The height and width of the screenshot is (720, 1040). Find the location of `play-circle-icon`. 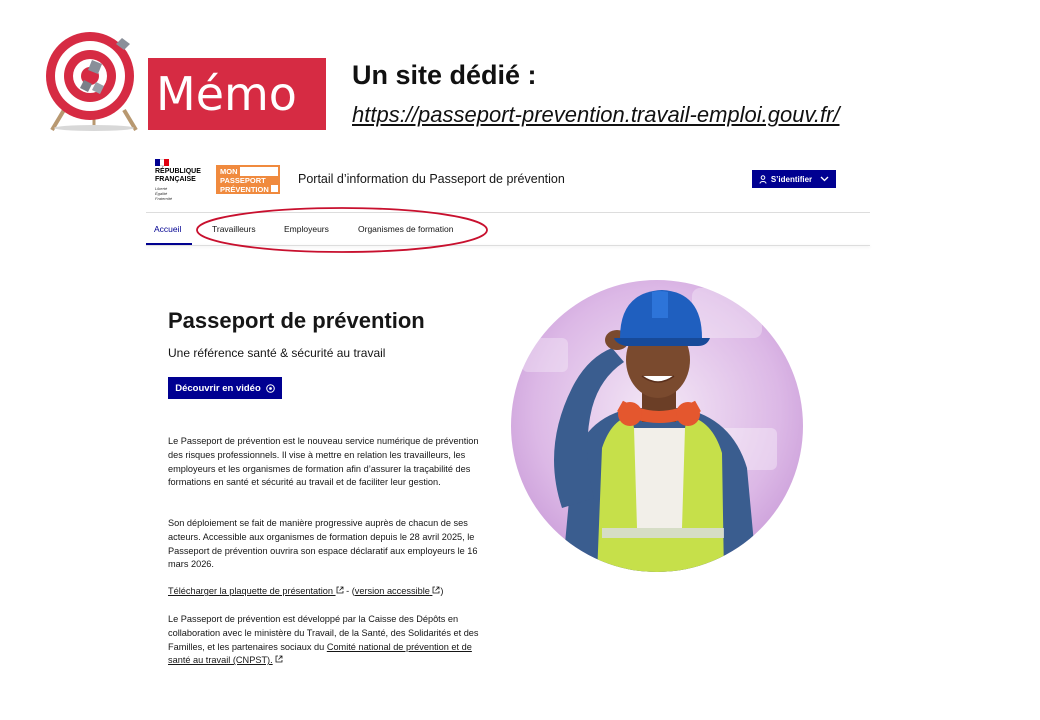

play-circle-icon is located at coordinates (270, 388).